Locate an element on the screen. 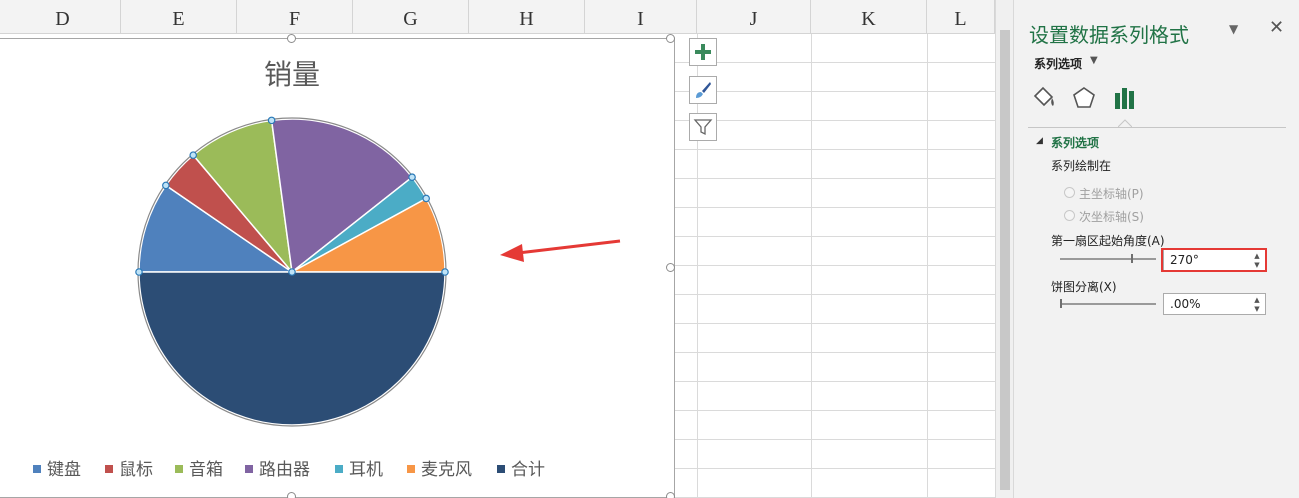  pentagon-icon is located at coordinates (1084, 97).